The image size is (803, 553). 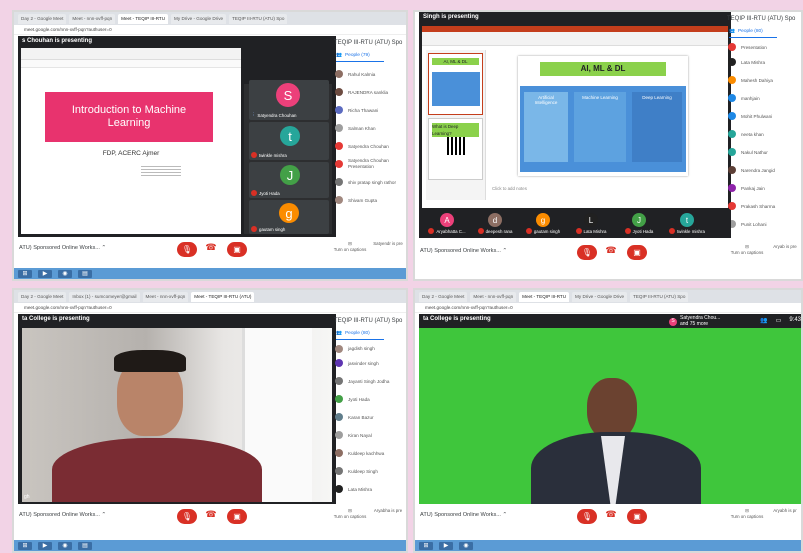 I want to click on browser-tab: Meet - TEQIP III-RTU (ATU), so click(x=223, y=296).